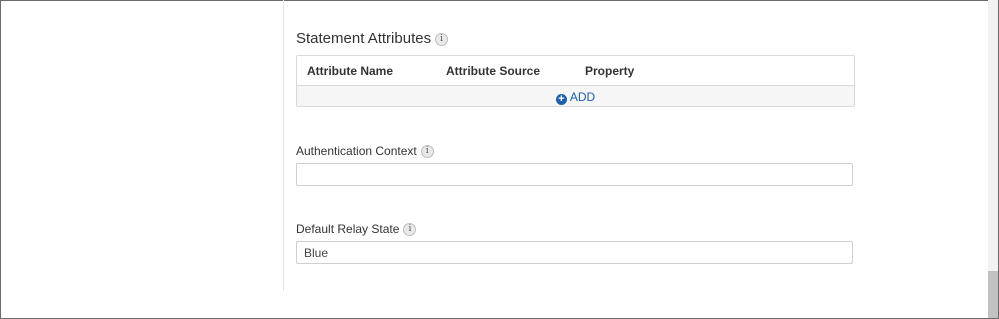 The height and width of the screenshot is (319, 999). I want to click on add-attribute-link: + ADD, so click(575, 97).